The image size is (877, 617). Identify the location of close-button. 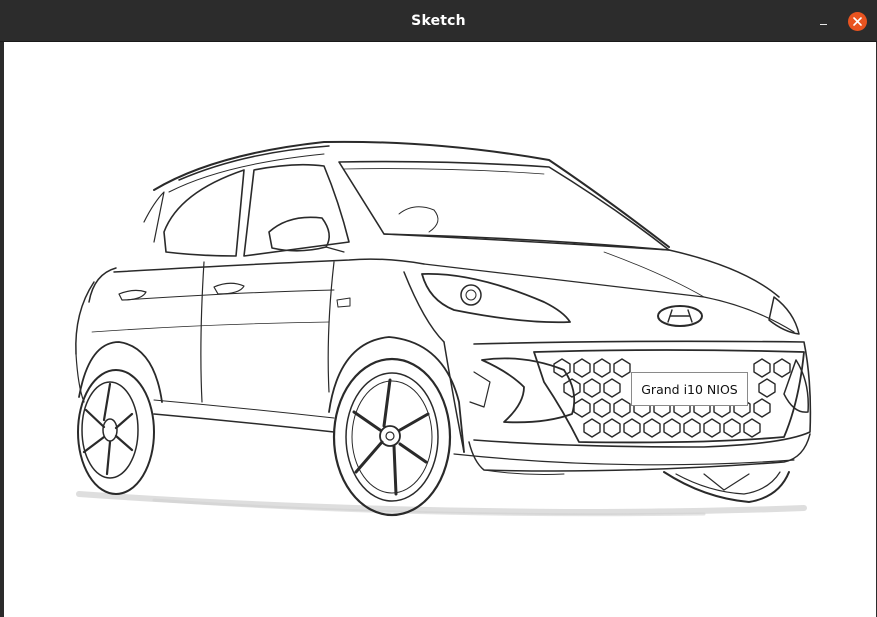
(857, 21).